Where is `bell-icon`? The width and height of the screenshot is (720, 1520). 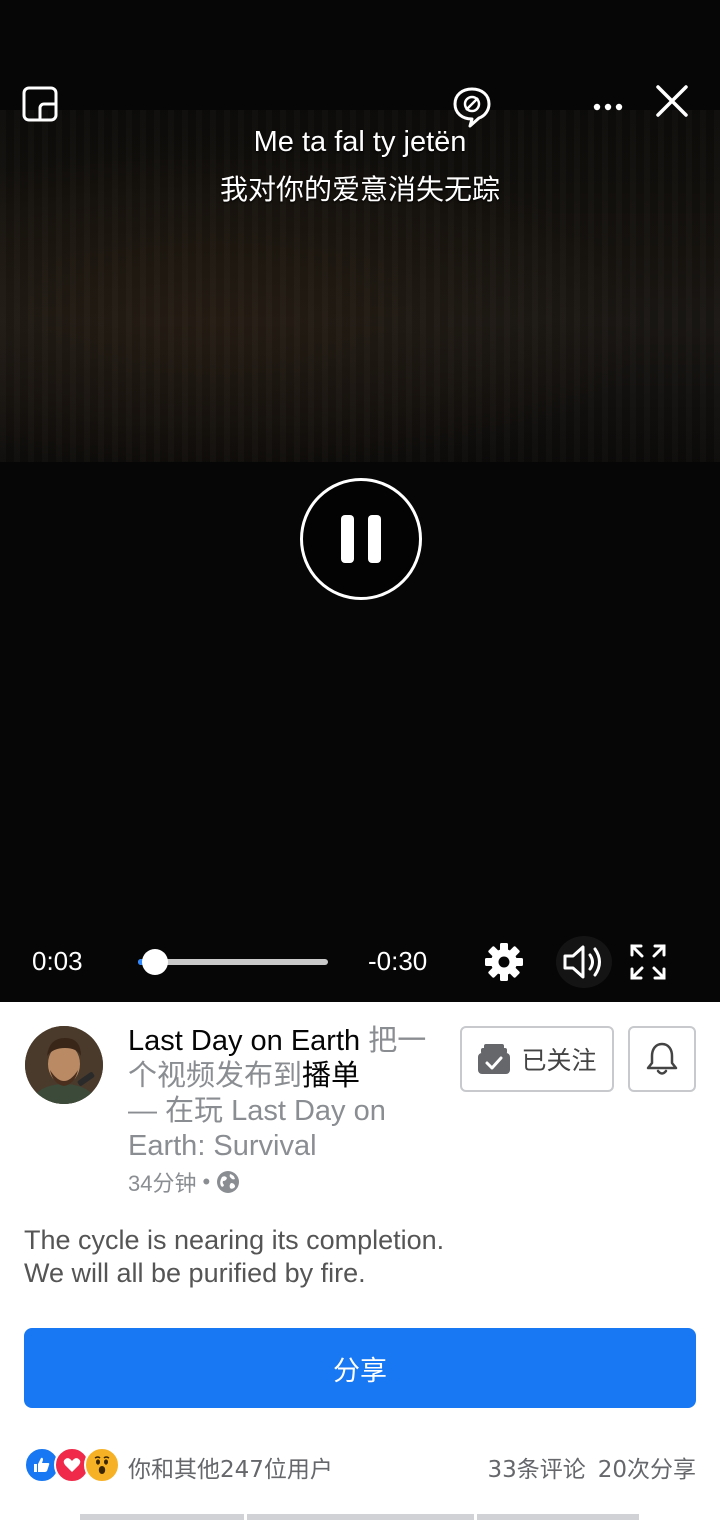
bell-icon is located at coordinates (662, 1058).